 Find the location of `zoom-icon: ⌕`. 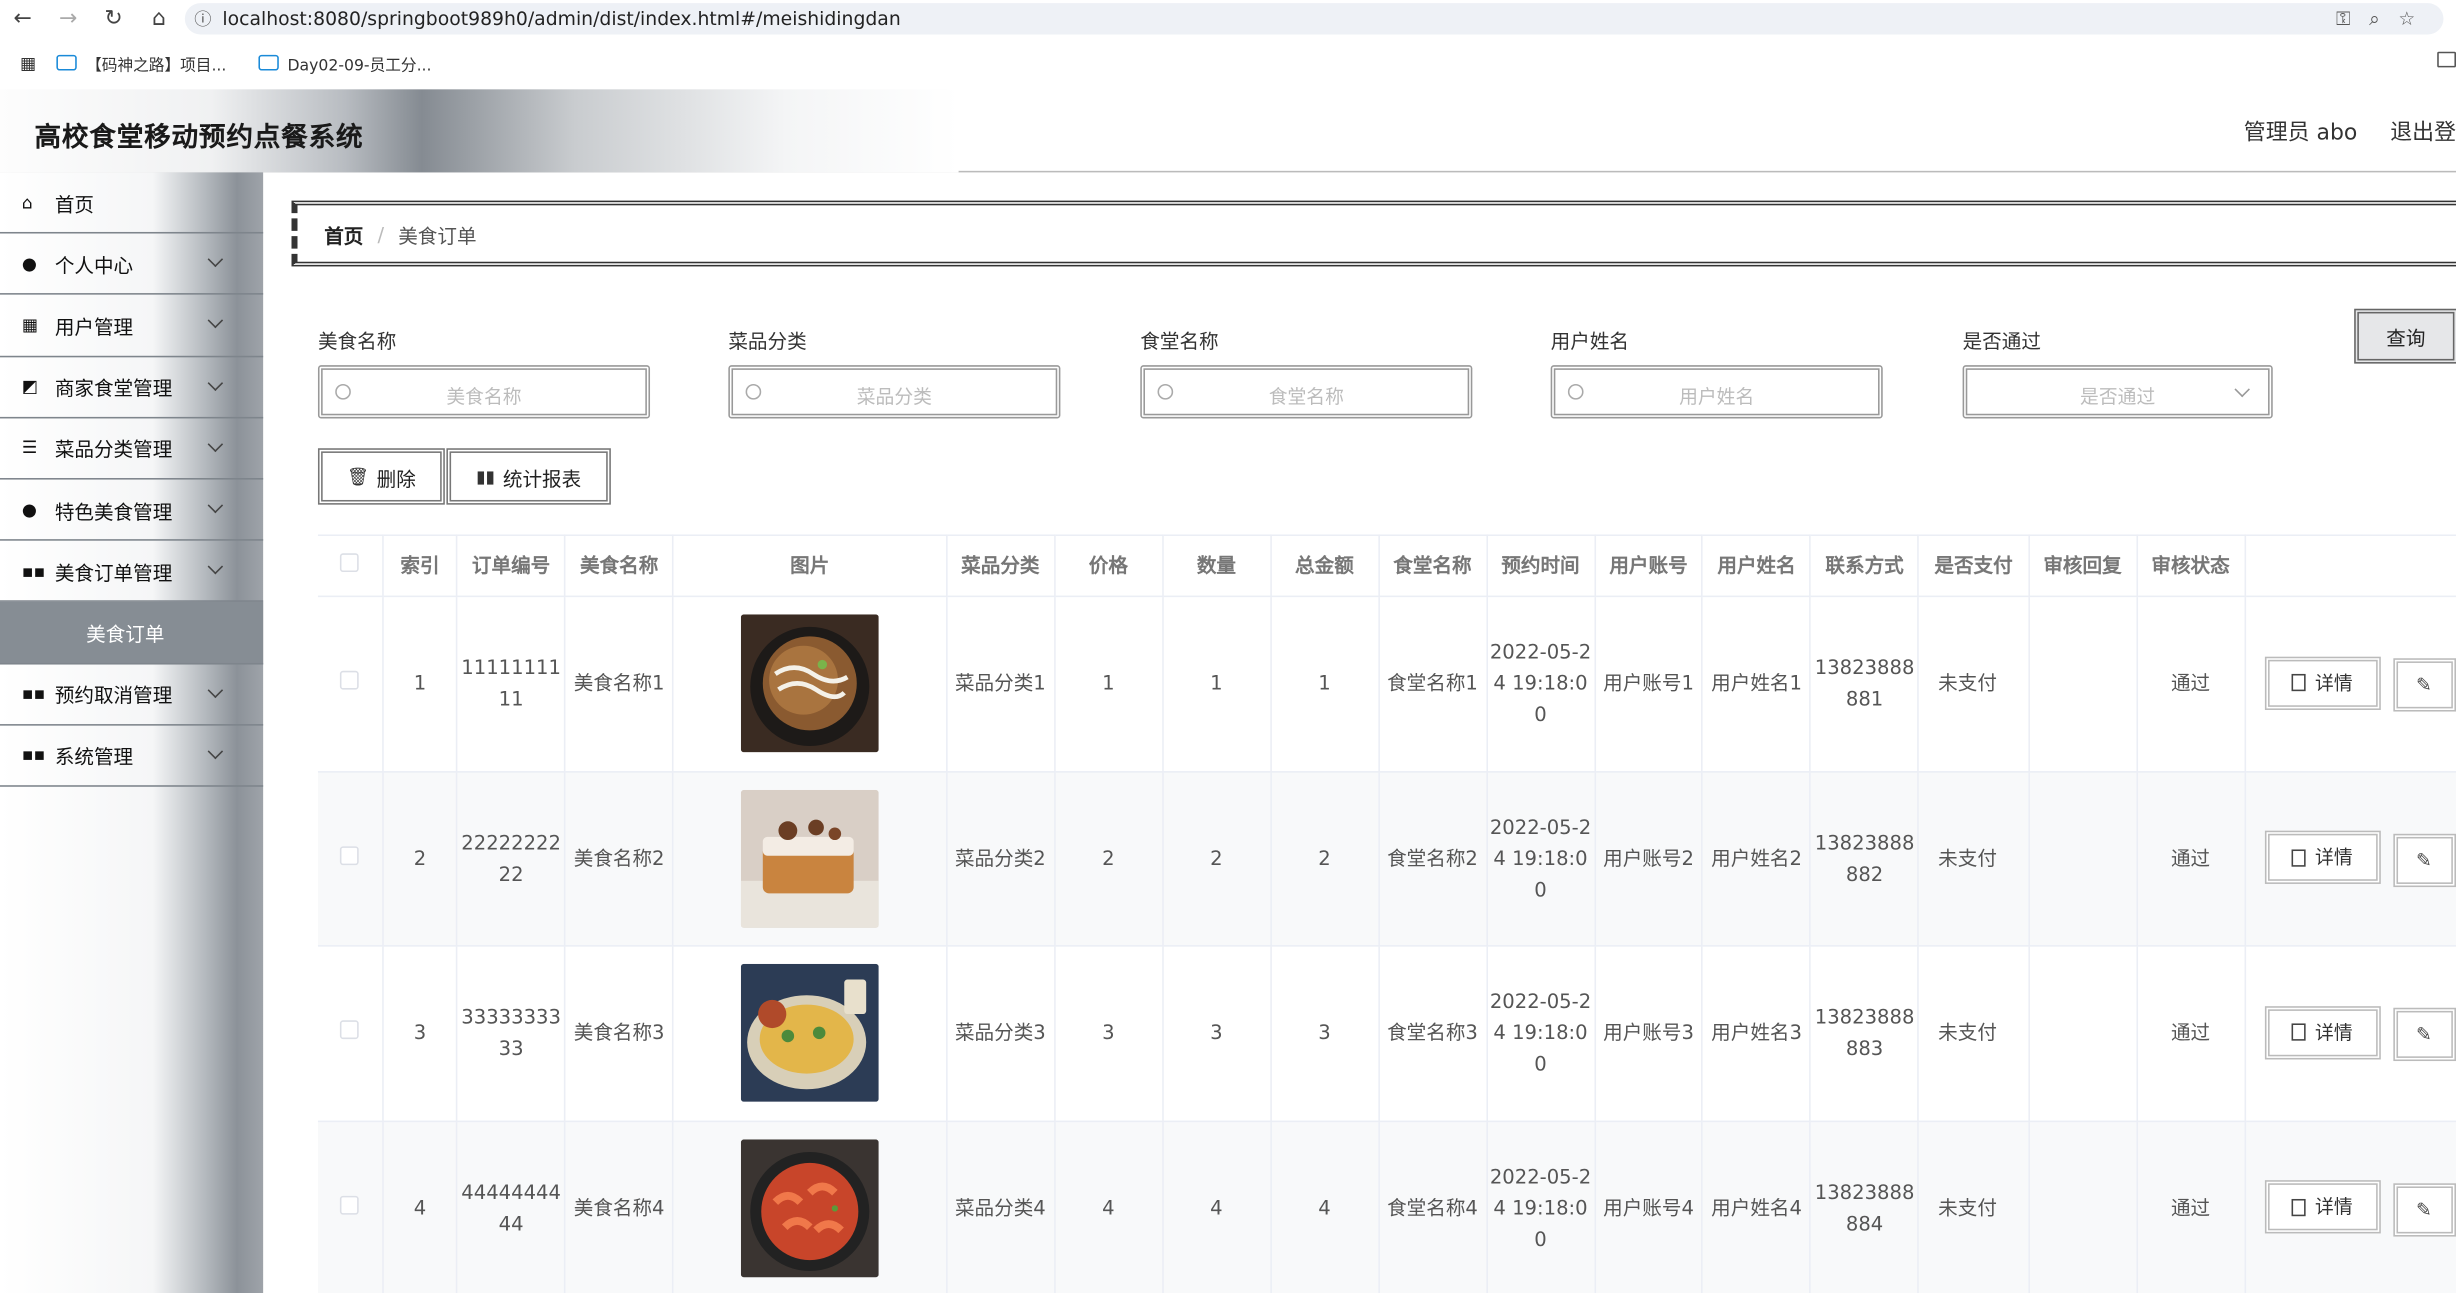

zoom-icon: ⌕ is located at coordinates (2374, 20).